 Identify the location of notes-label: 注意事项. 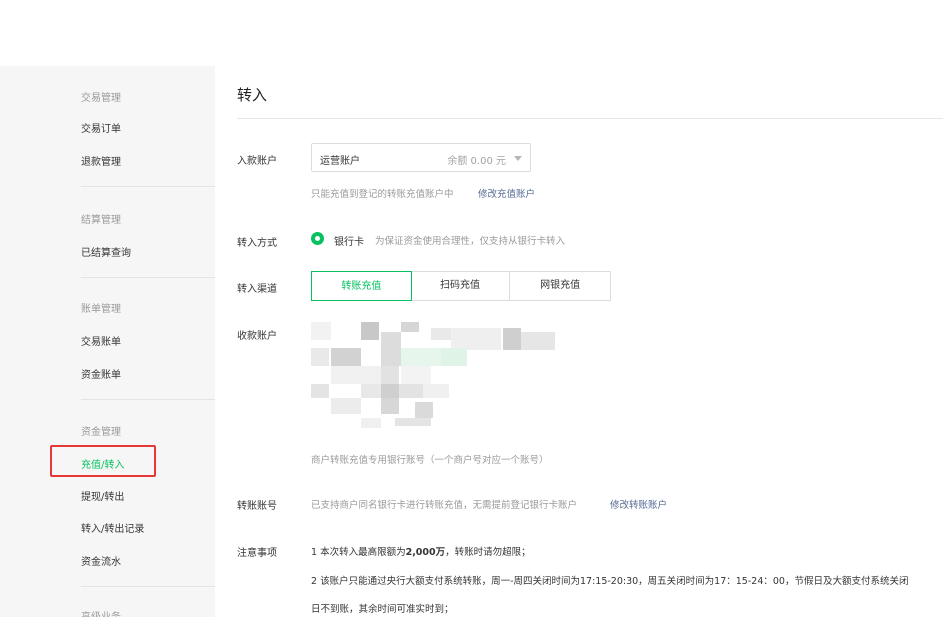
(257, 553).